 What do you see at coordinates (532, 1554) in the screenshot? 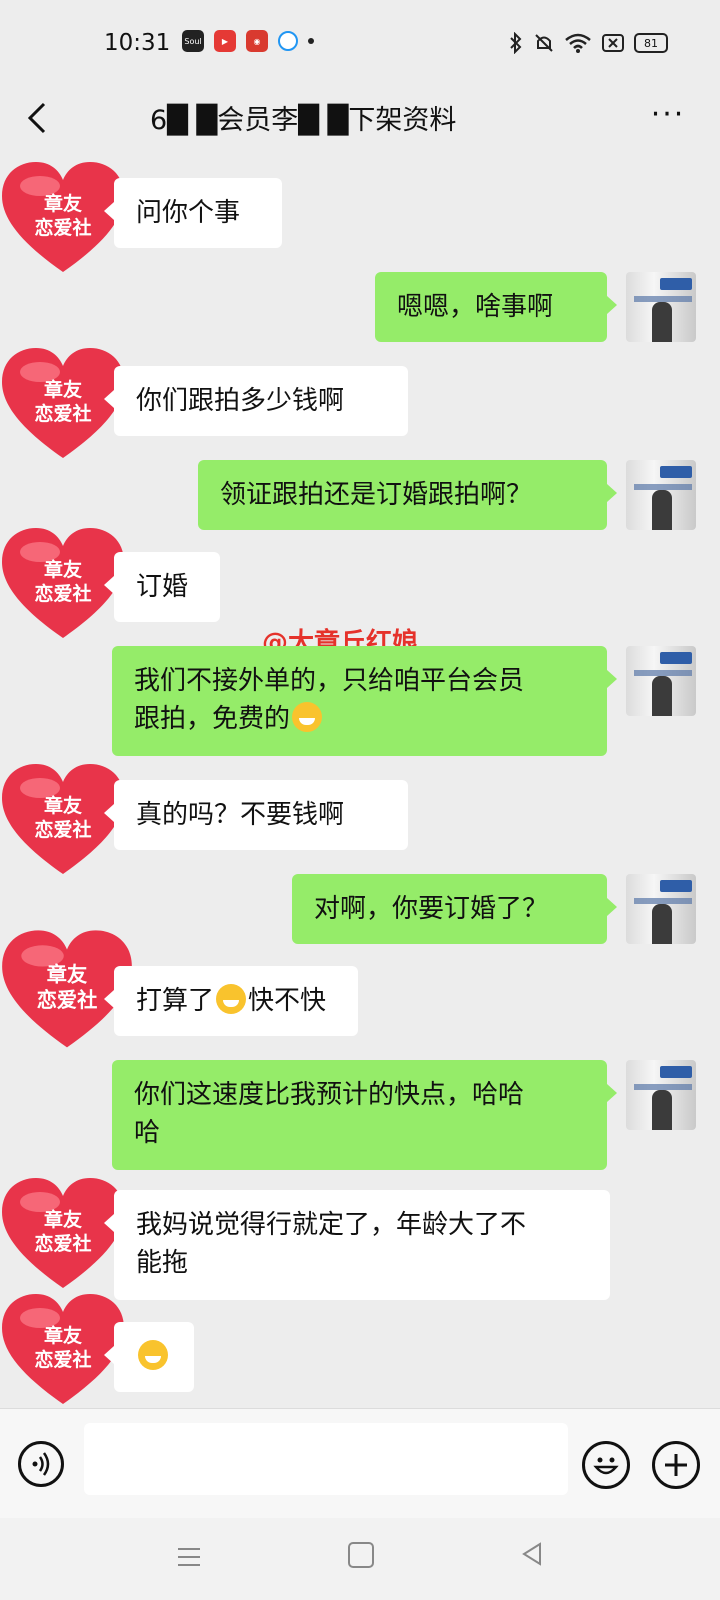
I see `system-back-button` at bounding box center [532, 1554].